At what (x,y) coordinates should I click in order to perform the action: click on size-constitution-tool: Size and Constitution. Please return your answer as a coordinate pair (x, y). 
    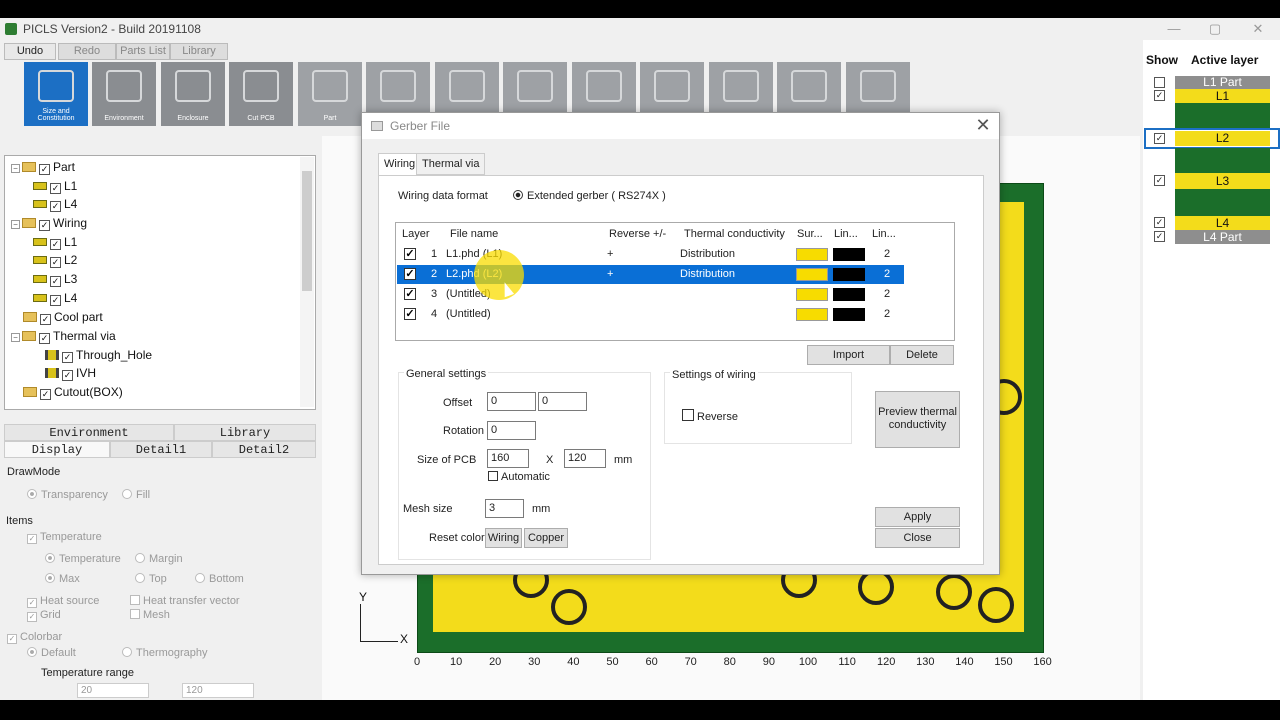
    Looking at the image, I should click on (56, 94).